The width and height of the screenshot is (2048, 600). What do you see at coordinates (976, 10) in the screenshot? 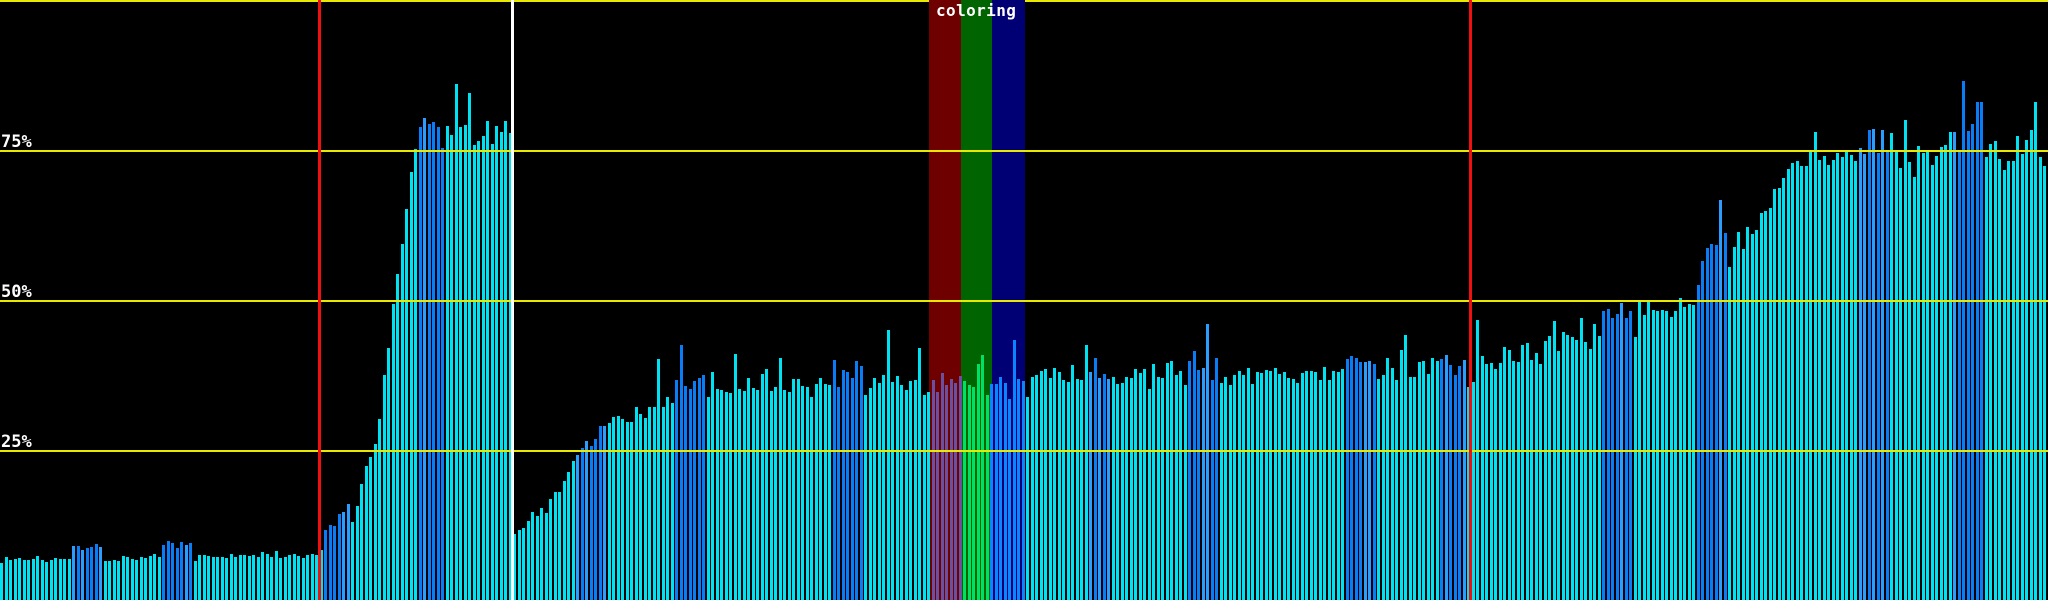
I see `coloring-label: coloring` at bounding box center [976, 10].